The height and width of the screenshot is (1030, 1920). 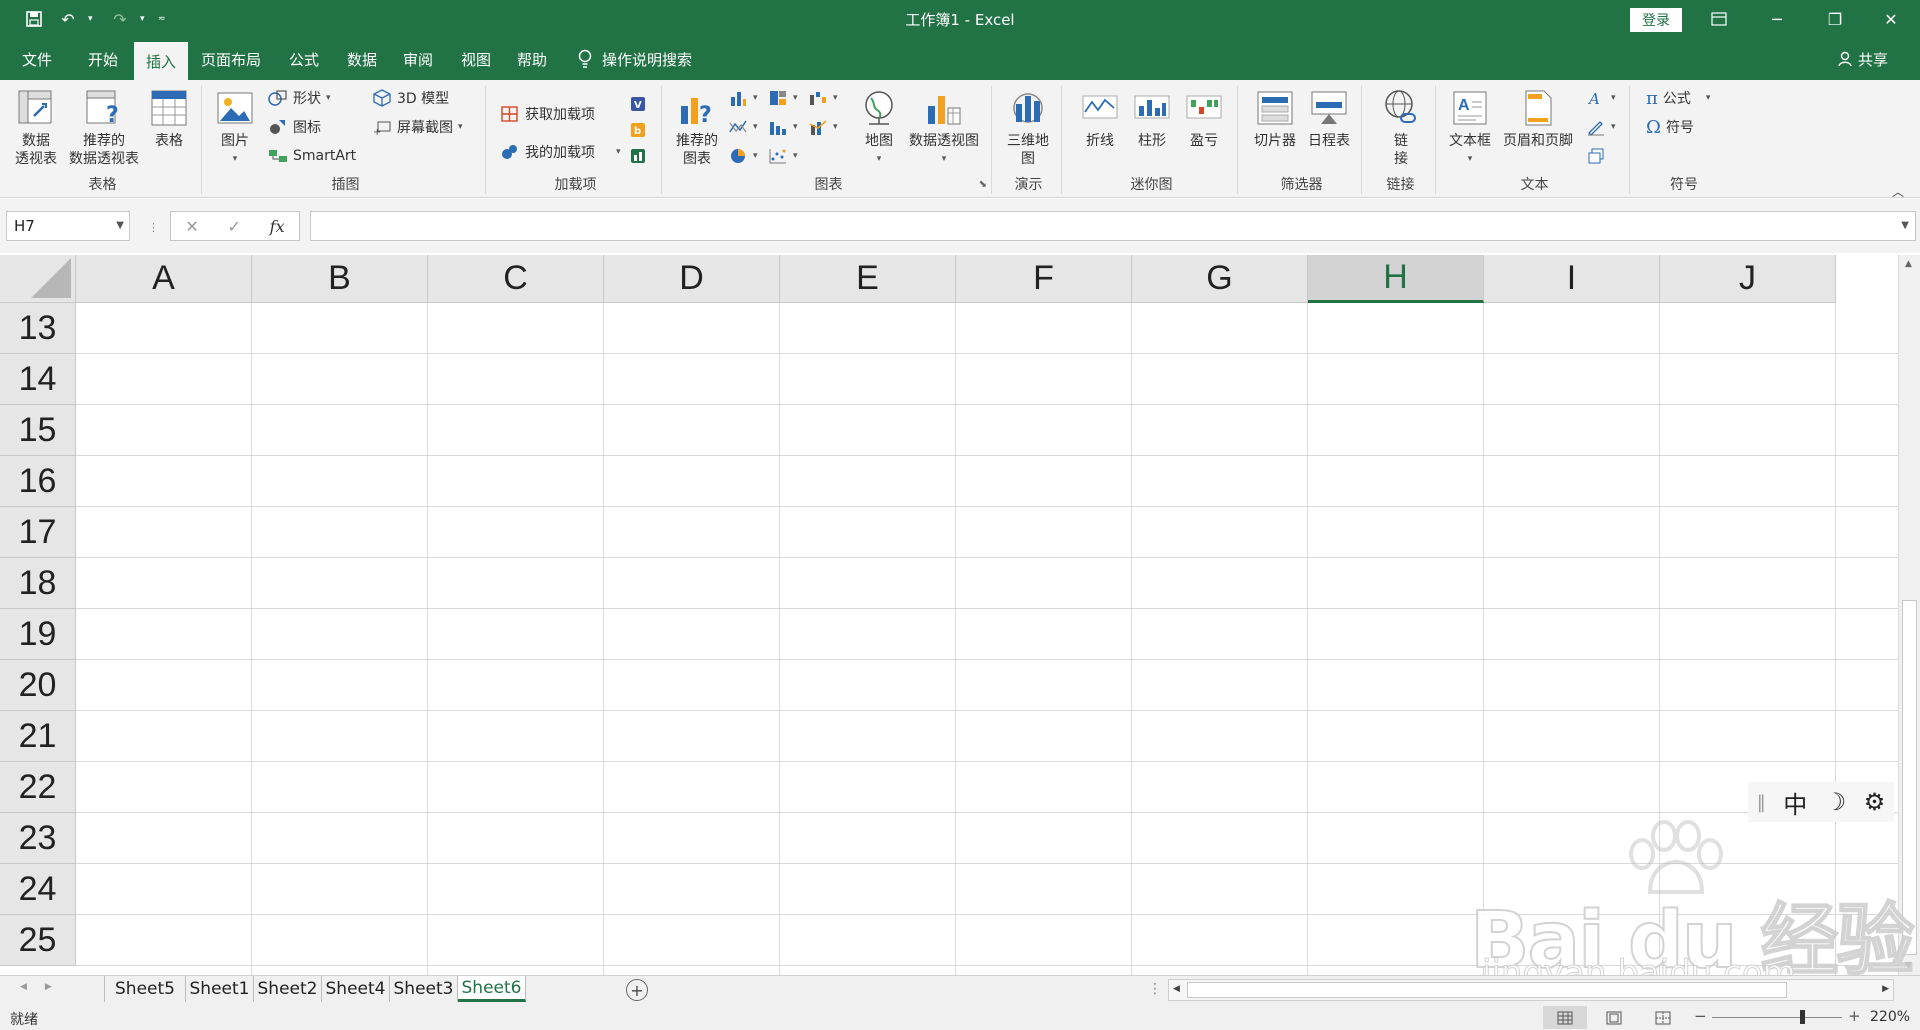 I want to click on combo-chart-button: ▾, so click(x=823, y=127).